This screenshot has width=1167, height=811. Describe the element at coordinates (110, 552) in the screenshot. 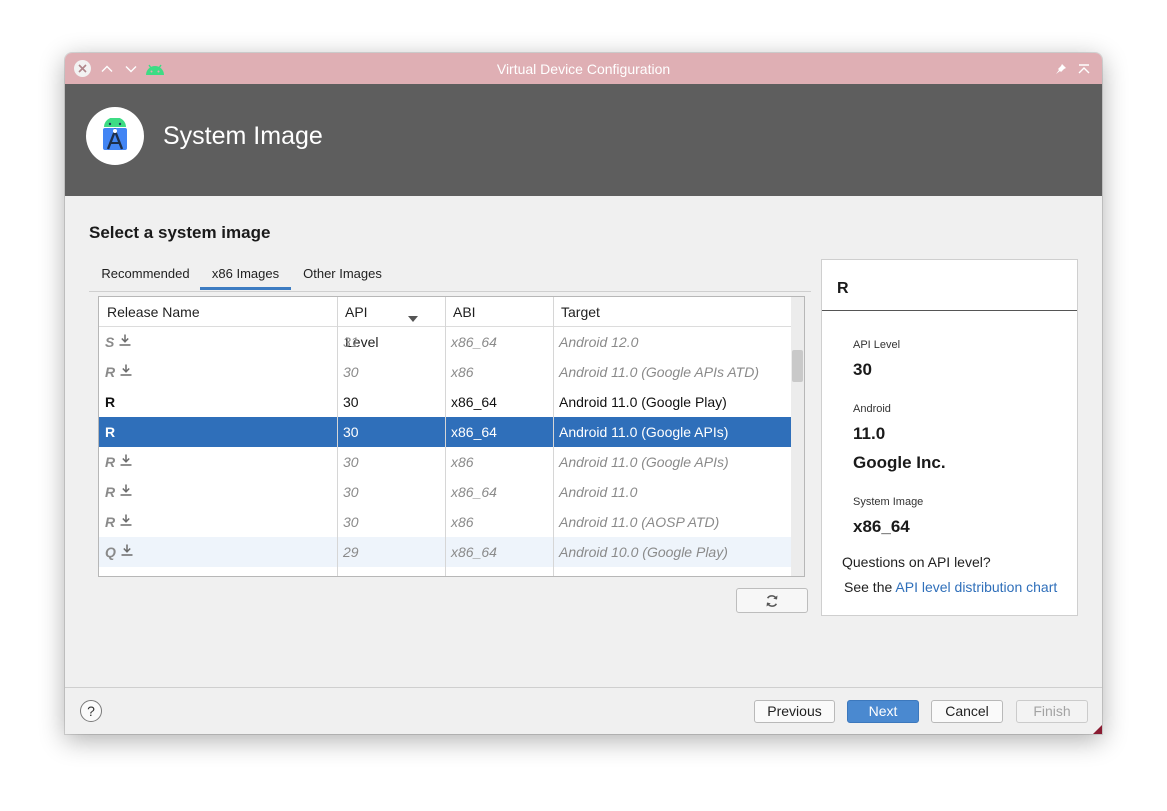

I see `release-text: Q` at that location.